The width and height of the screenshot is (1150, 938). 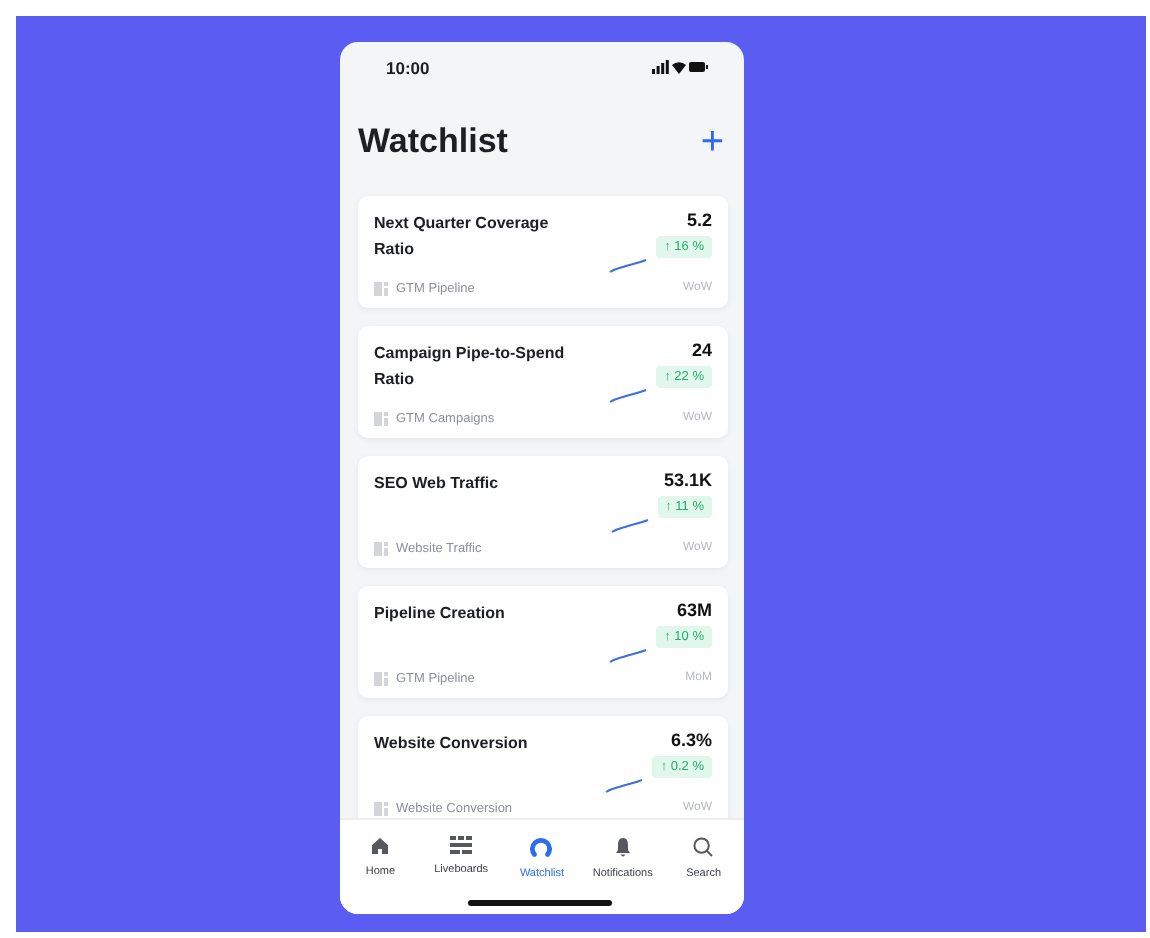 I want to click on metric-value: 63M, so click(x=694, y=609).